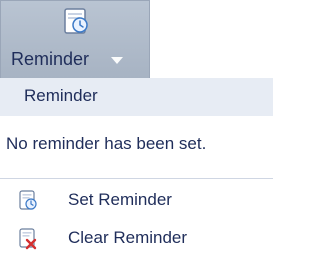 This screenshot has width=320, height=266. Describe the element at coordinates (106, 143) in the screenshot. I see `reminder-status-text: No reminder has been set.` at that location.